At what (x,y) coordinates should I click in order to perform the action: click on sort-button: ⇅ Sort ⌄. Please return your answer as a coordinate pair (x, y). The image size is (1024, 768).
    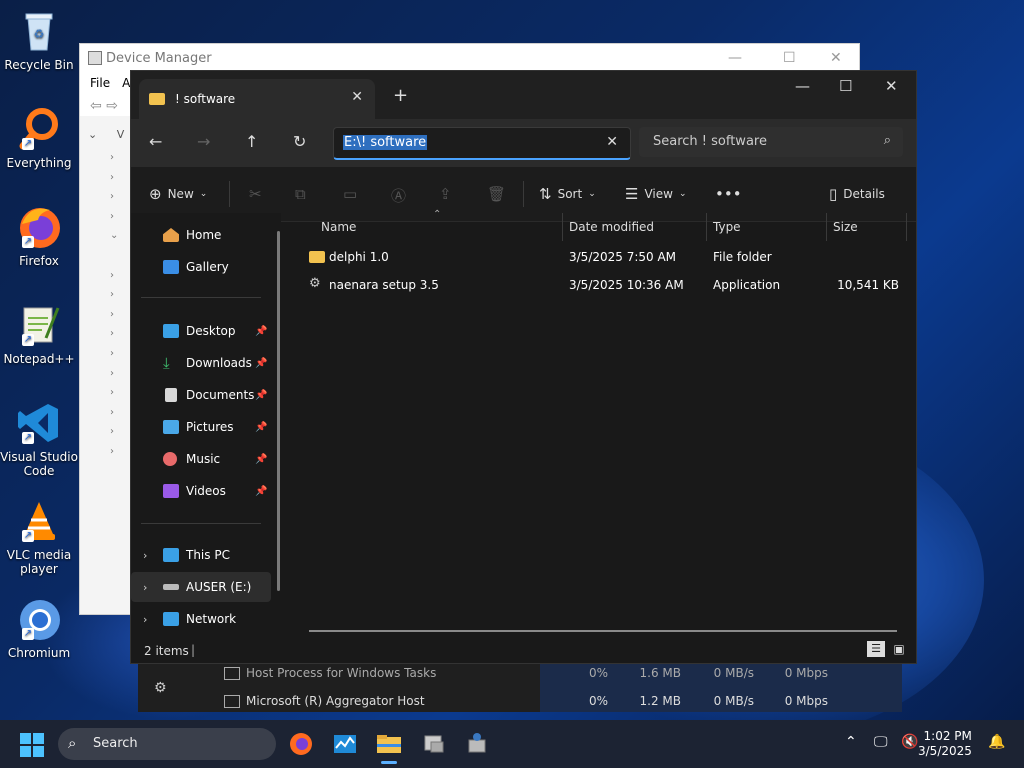
    Looking at the image, I should click on (567, 194).